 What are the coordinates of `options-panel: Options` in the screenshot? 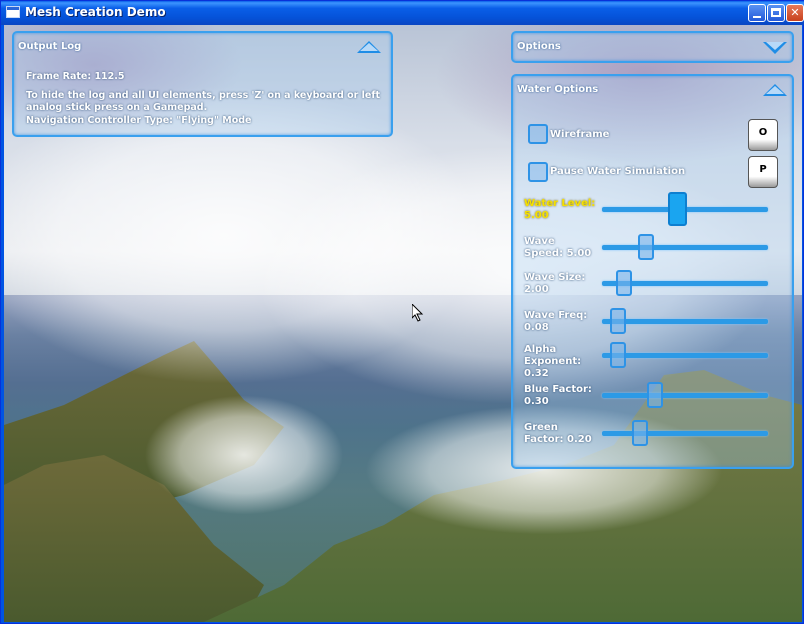 It's located at (652, 47).